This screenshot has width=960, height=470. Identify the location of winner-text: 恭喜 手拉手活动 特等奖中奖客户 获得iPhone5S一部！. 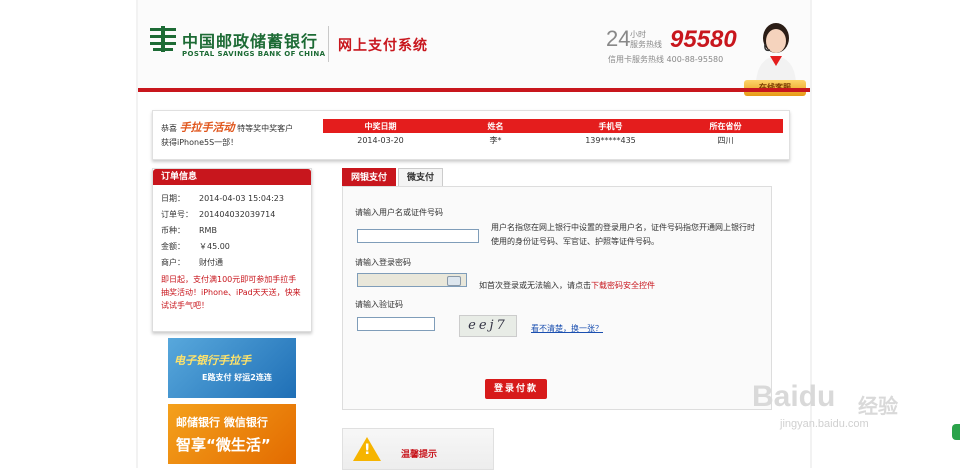
(241, 135).